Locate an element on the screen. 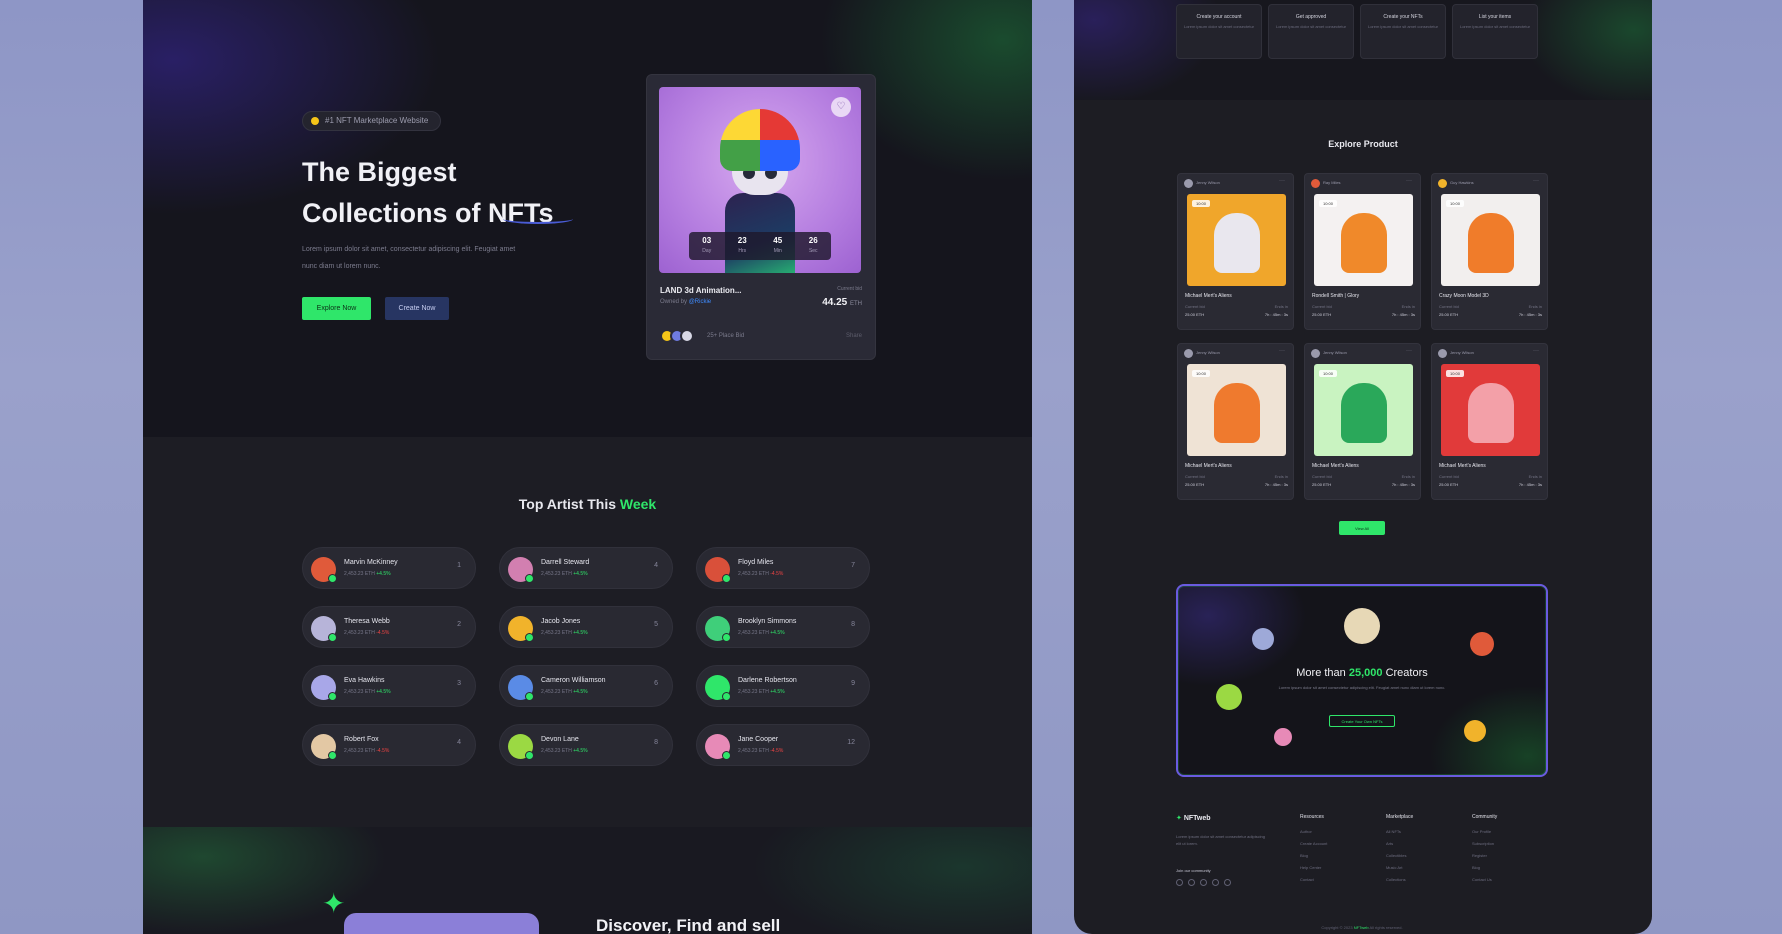 The image size is (1782, 934). artist-card: Jacob Jones 2,453.23 ETH +4.5% 5 is located at coordinates (586, 627).